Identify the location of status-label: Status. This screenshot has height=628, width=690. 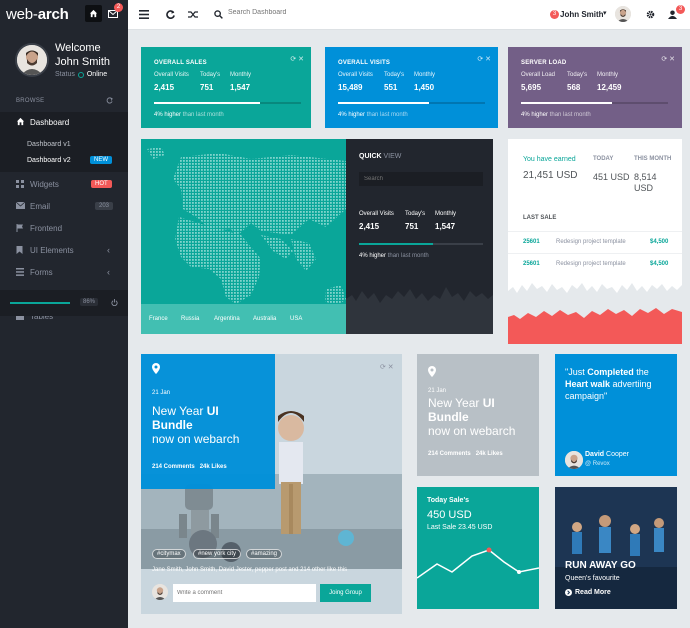
(65, 74).